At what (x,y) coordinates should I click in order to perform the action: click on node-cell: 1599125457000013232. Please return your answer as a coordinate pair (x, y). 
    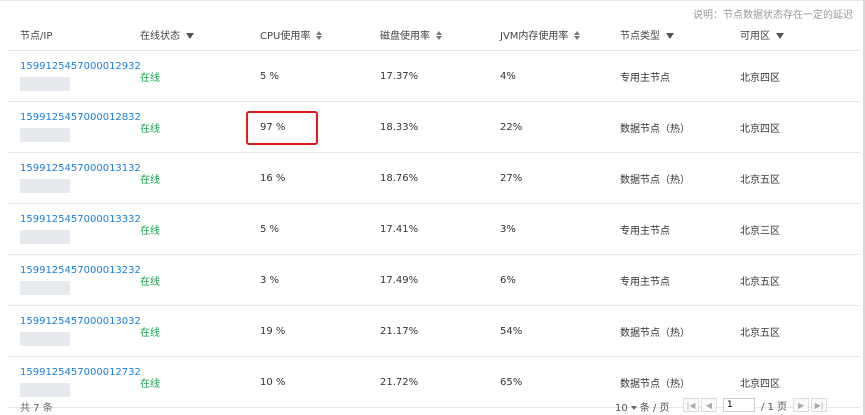
    Looking at the image, I should click on (74, 280).